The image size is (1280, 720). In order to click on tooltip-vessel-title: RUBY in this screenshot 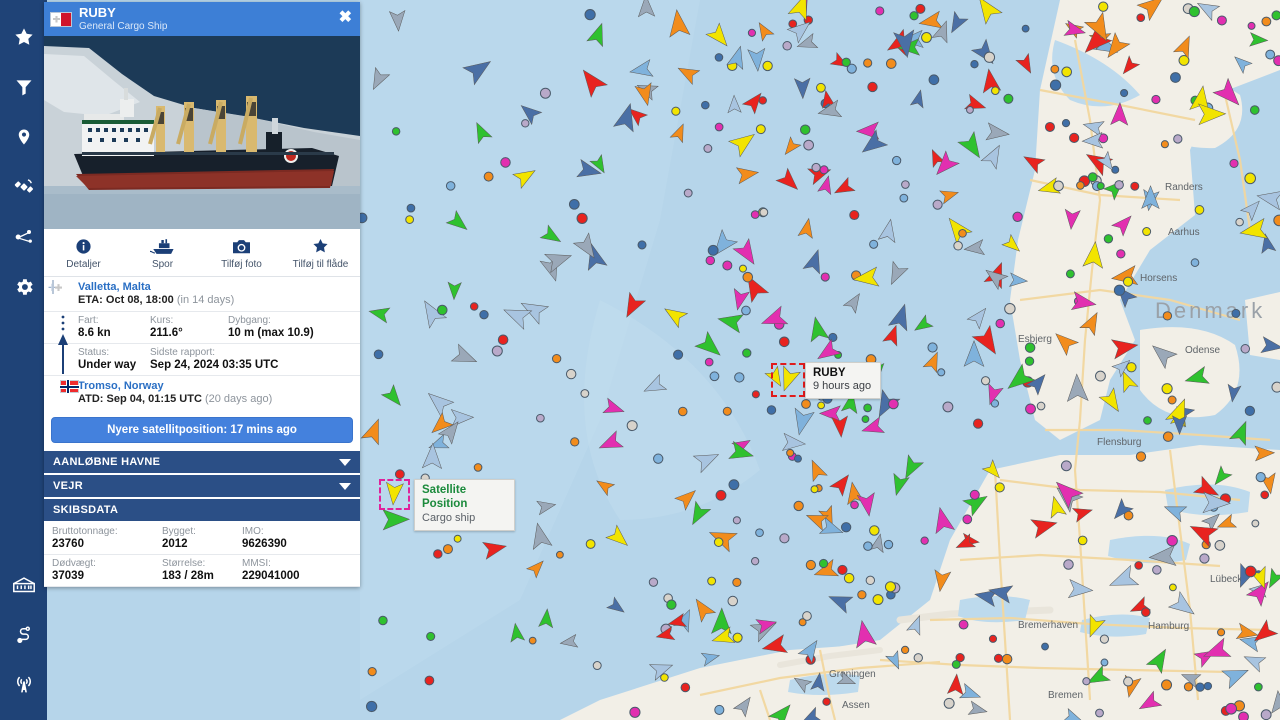, I will do `click(829, 373)`.